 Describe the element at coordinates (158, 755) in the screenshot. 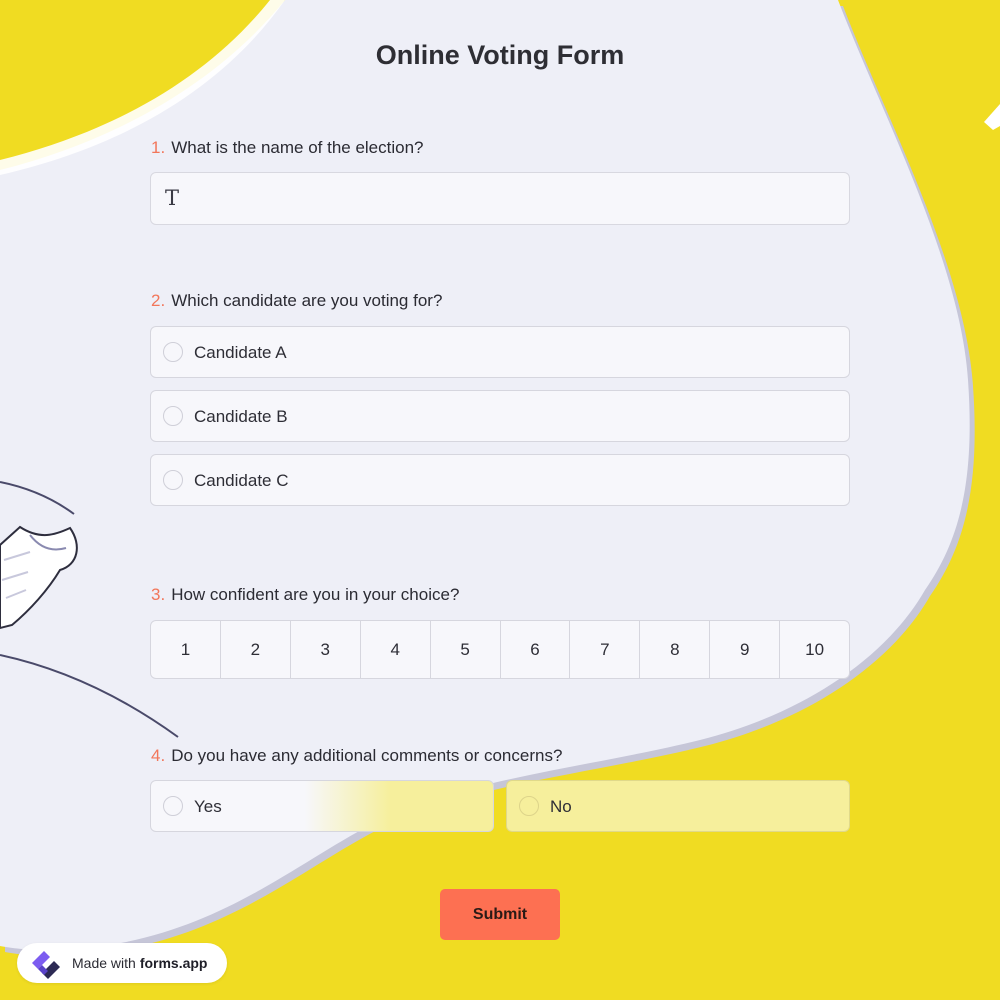

I see `question-4-number: 4.` at that location.